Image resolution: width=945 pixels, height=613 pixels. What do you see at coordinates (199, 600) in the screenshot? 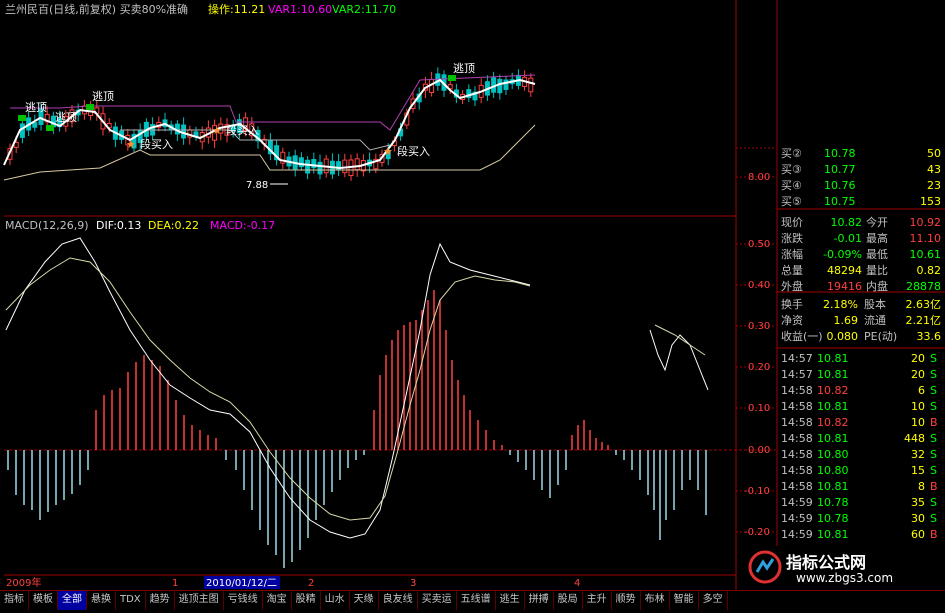
I see `toolbar-tab: 逃顶主图` at bounding box center [199, 600].